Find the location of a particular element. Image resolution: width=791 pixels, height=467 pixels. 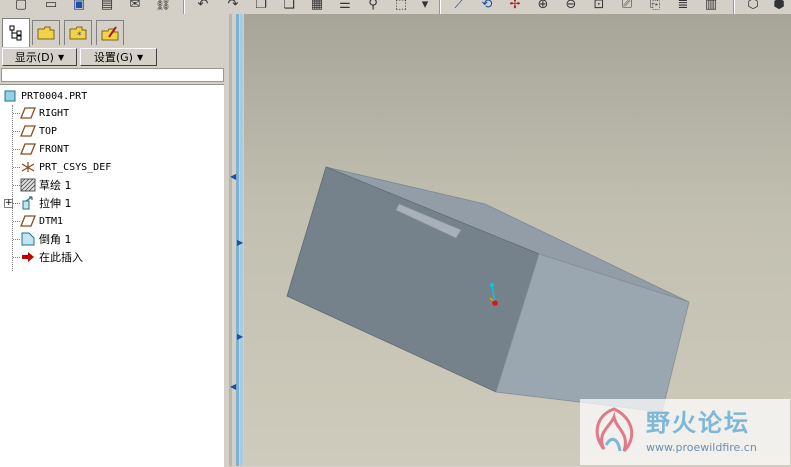

sketch-icon is located at coordinates (28, 185).